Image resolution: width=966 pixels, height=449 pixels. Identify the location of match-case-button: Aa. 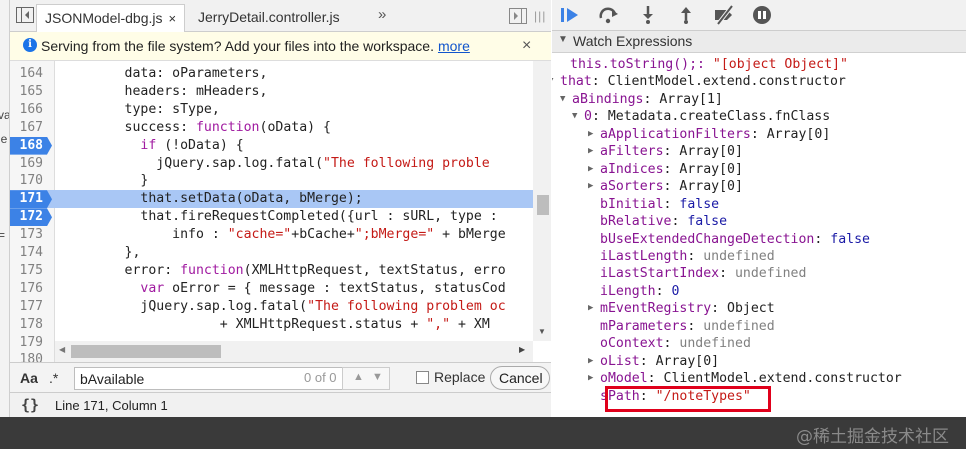
(29, 378).